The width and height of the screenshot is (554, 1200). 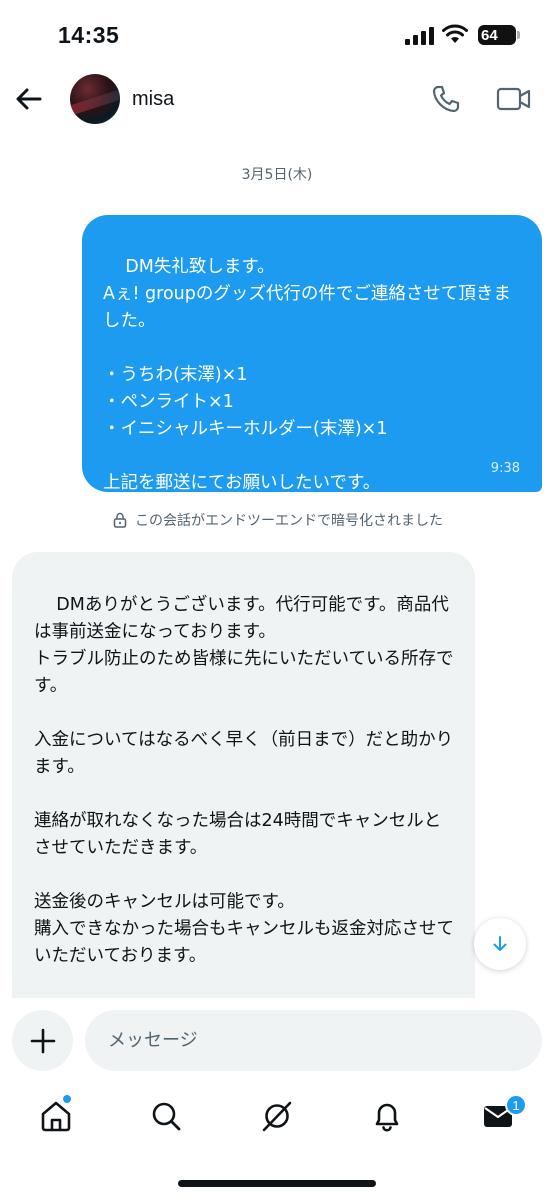 I want to click on date-separator: 3月5日(木), so click(x=277, y=175).